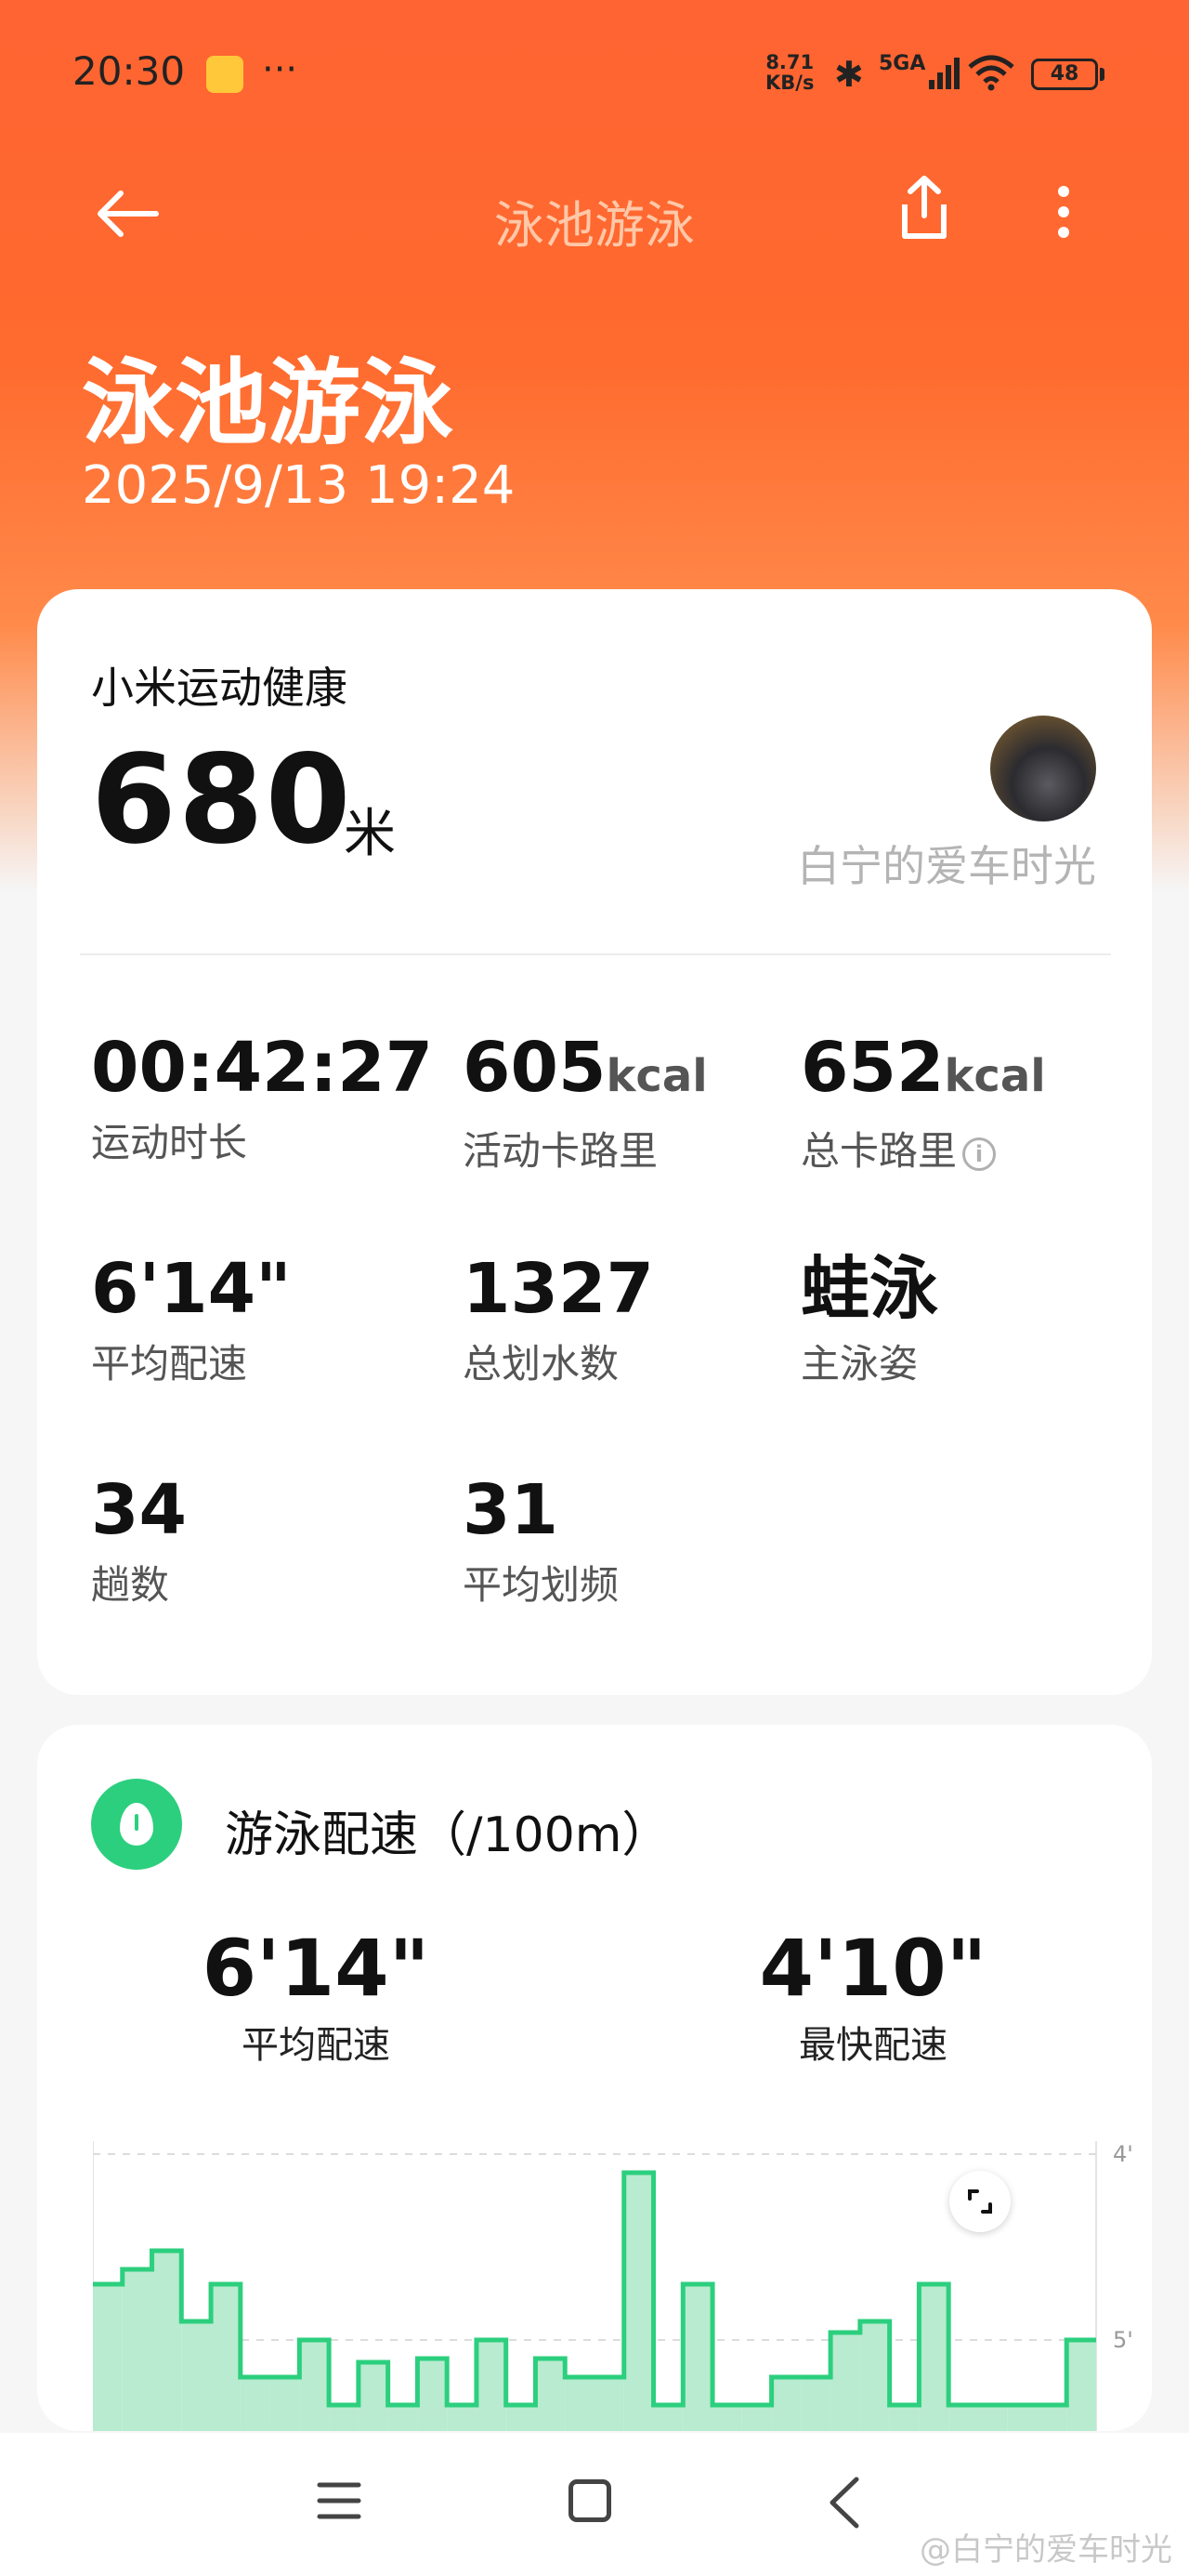  Describe the element at coordinates (873, 1968) in the screenshot. I see `pace-fastest-value: 4'10"` at that location.